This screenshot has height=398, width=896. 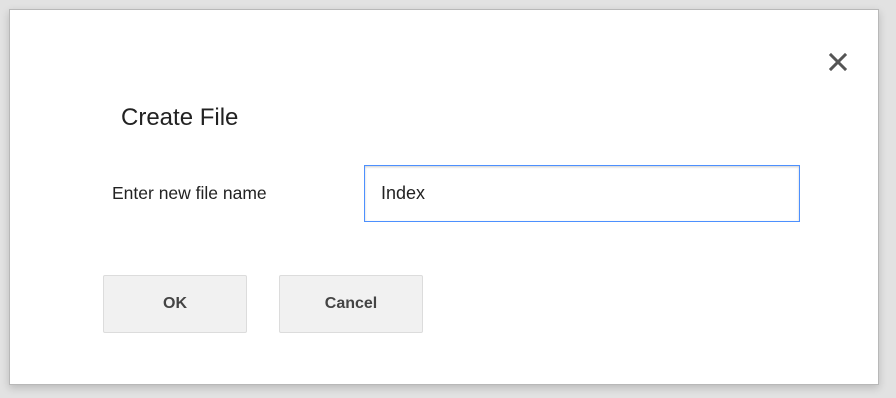 What do you see at coordinates (175, 304) in the screenshot?
I see `ok-button: OK` at bounding box center [175, 304].